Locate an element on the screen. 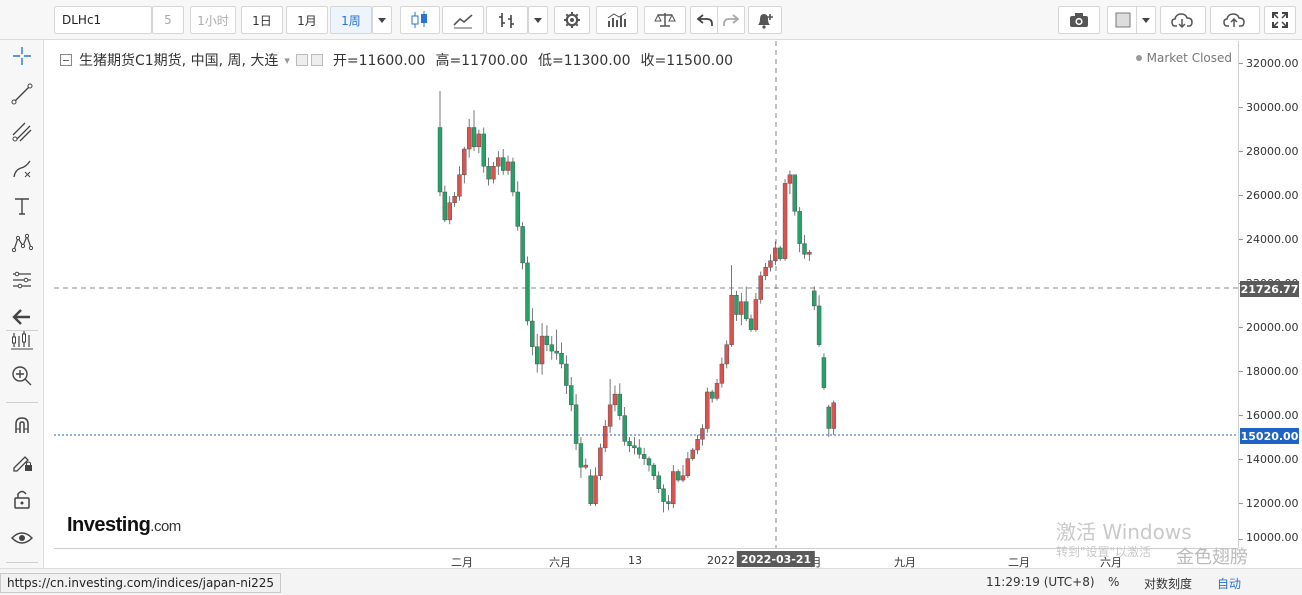  candle-style-button is located at coordinates (420, 20).